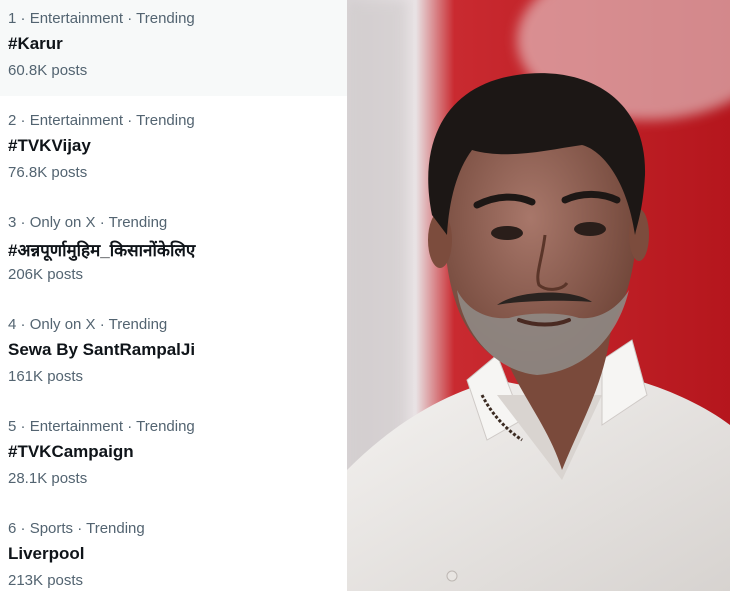  What do you see at coordinates (101, 249) in the screenshot?
I see `trend-name: #अन्नपूर्णामुहिम_किसानोंकेलिए` at bounding box center [101, 249].